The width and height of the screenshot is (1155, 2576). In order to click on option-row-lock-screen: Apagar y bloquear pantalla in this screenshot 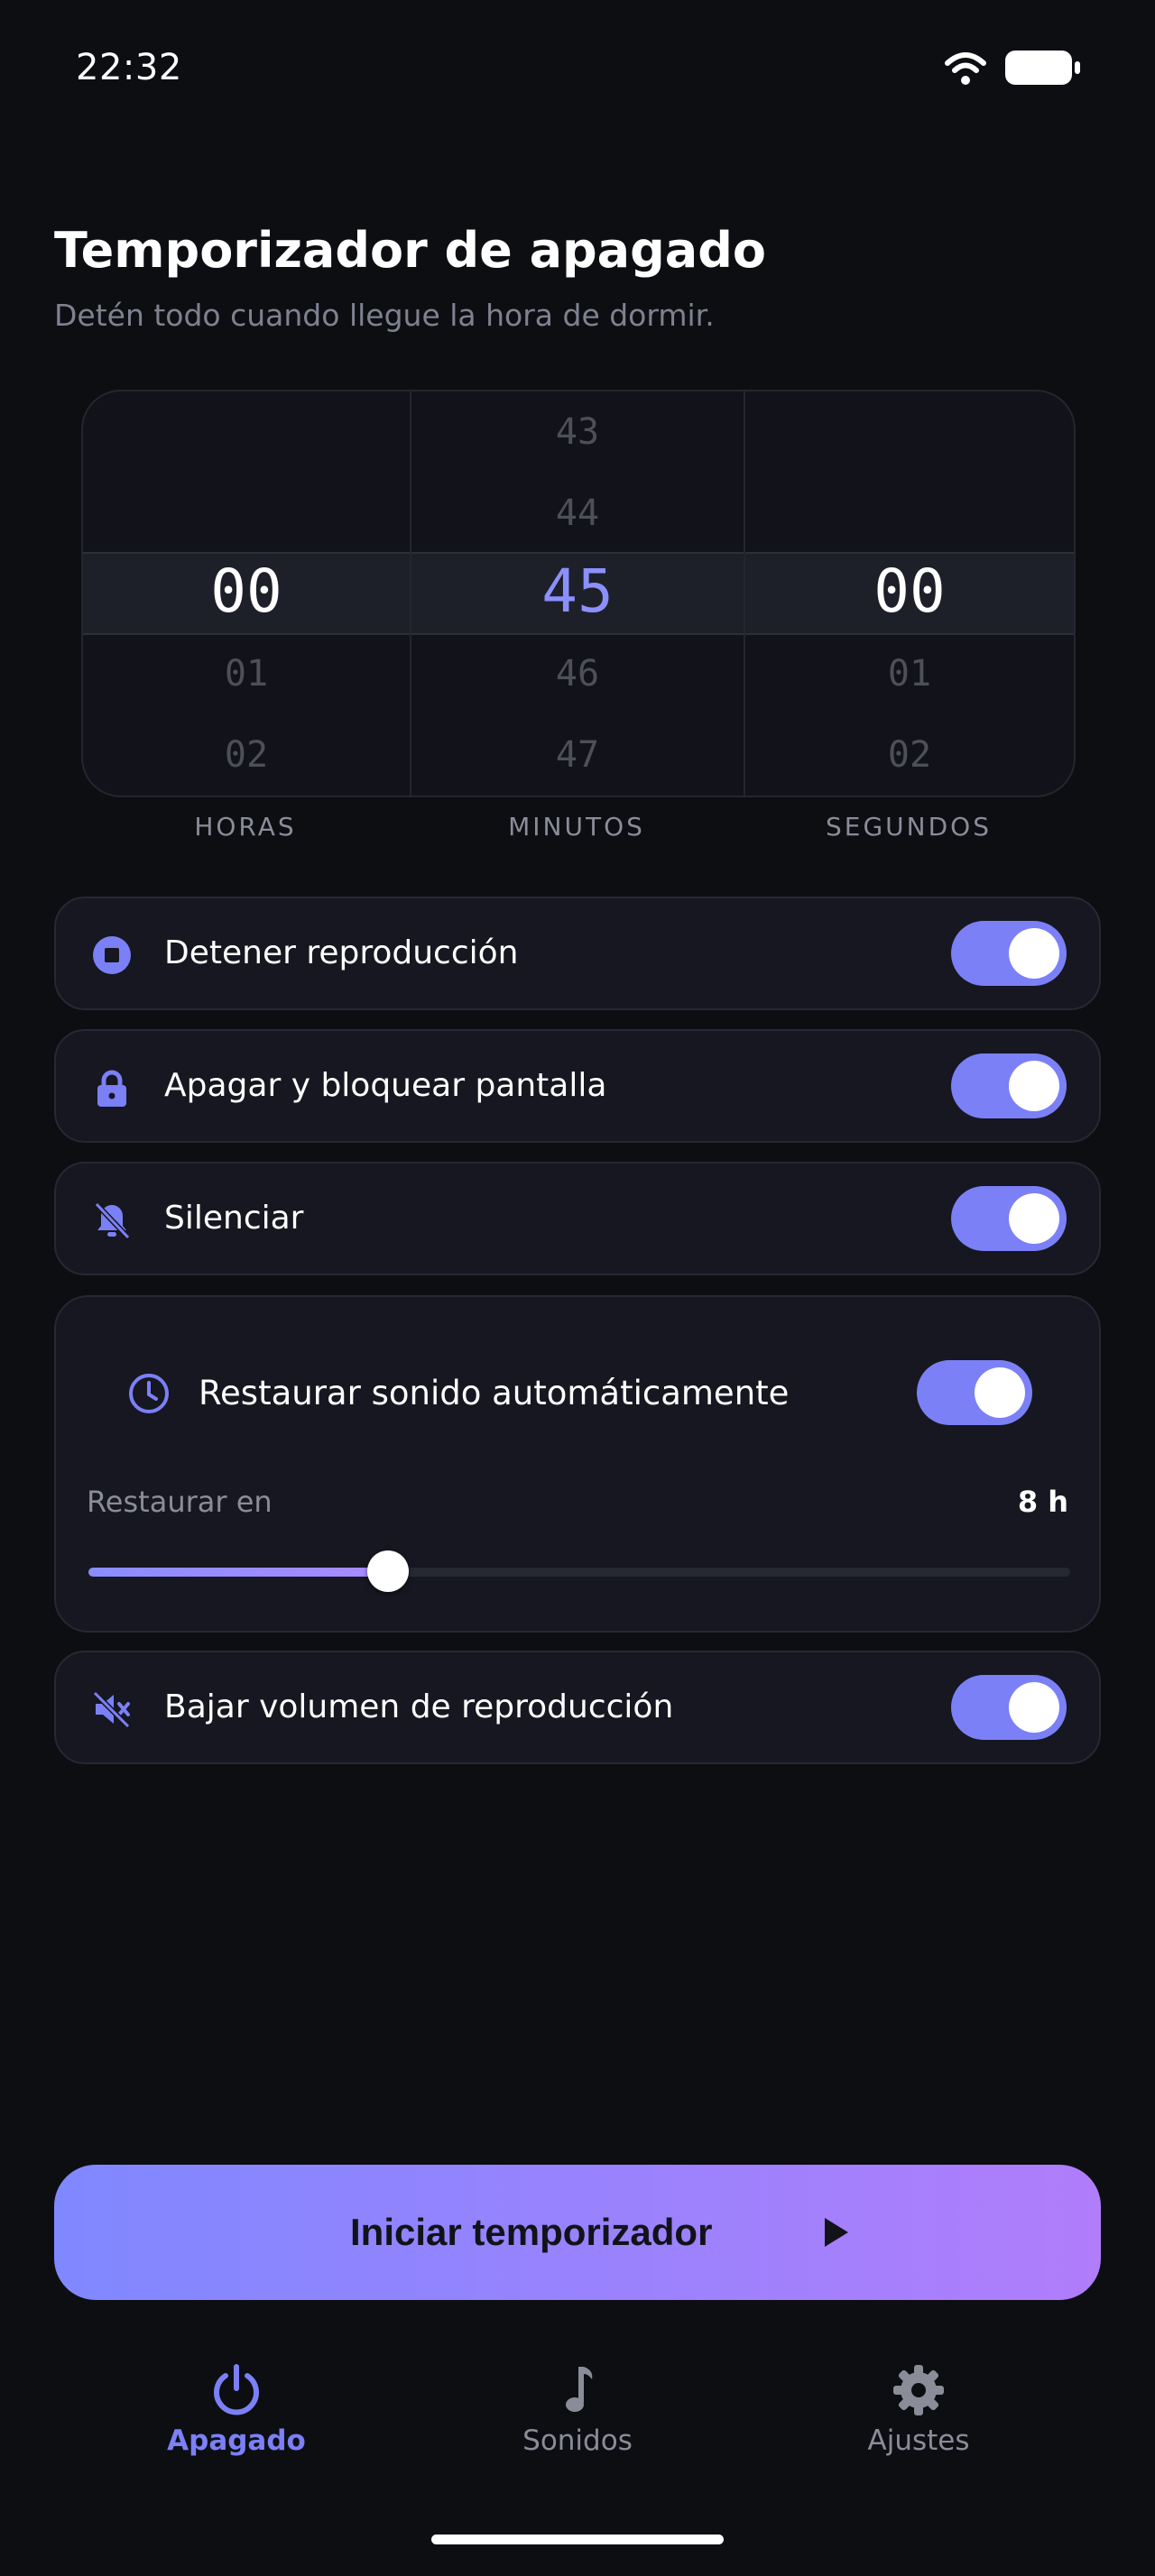, I will do `click(577, 1086)`.